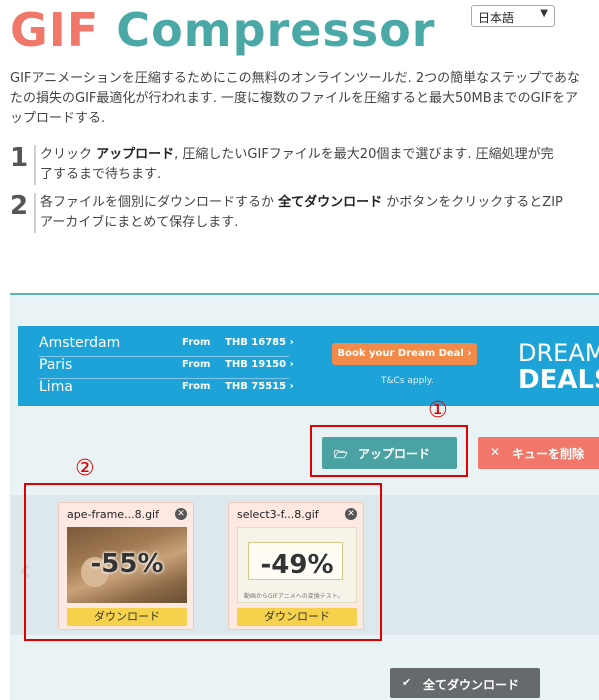 The width and height of the screenshot is (599, 700). What do you see at coordinates (56, 387) in the screenshot?
I see `ad-city: Lima` at bounding box center [56, 387].